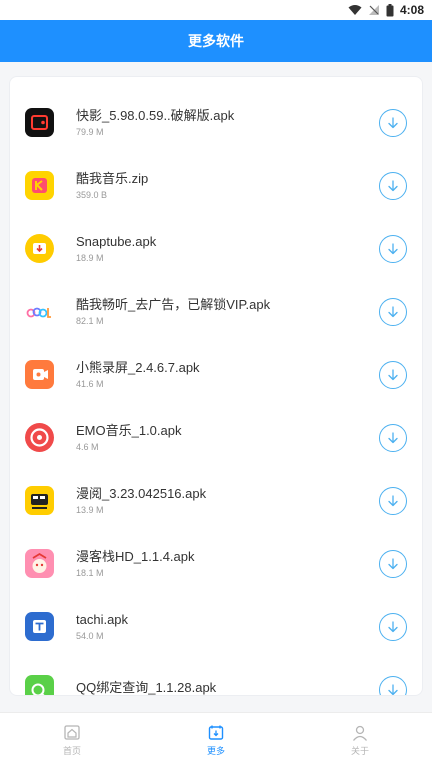  What do you see at coordinates (216, 185) in the screenshot?
I see `list-item: 酷我音乐.zip 359.0 B` at bounding box center [216, 185].